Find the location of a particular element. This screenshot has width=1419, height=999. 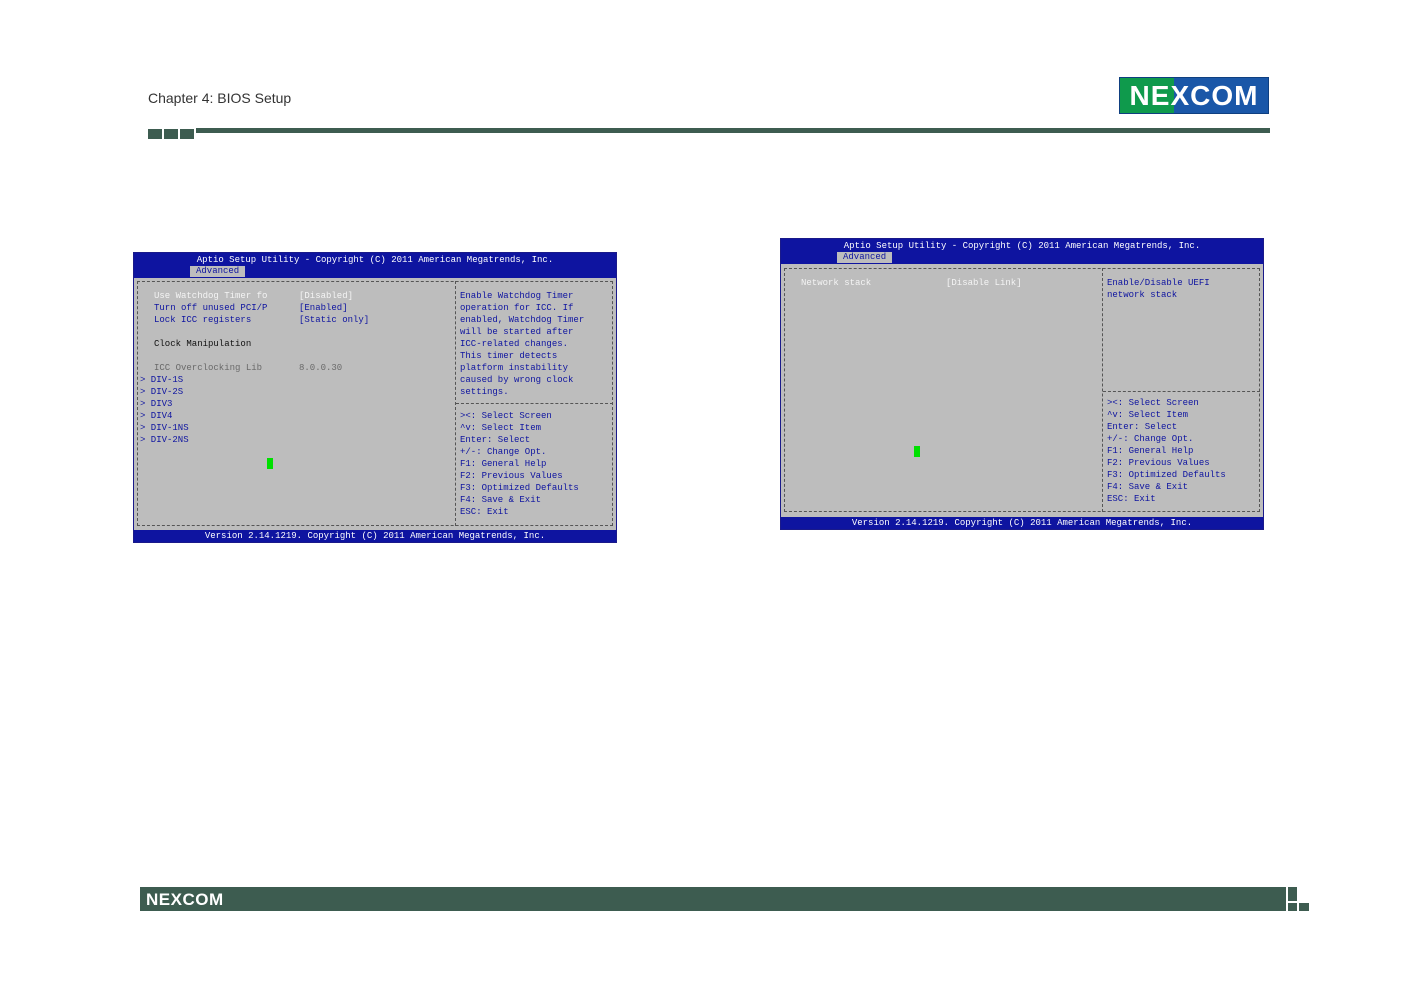

icc-lib-label: ICC Overclocking Lib is located at coordinates (208, 368).